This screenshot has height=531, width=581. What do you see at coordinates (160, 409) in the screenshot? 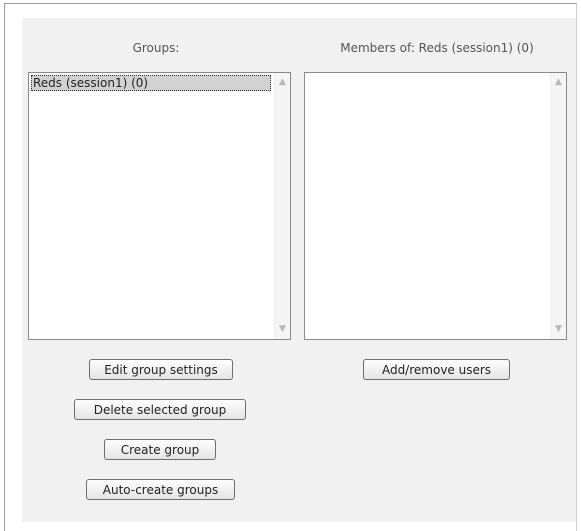
I see `delete-selected-group-button: Delete selected group` at bounding box center [160, 409].